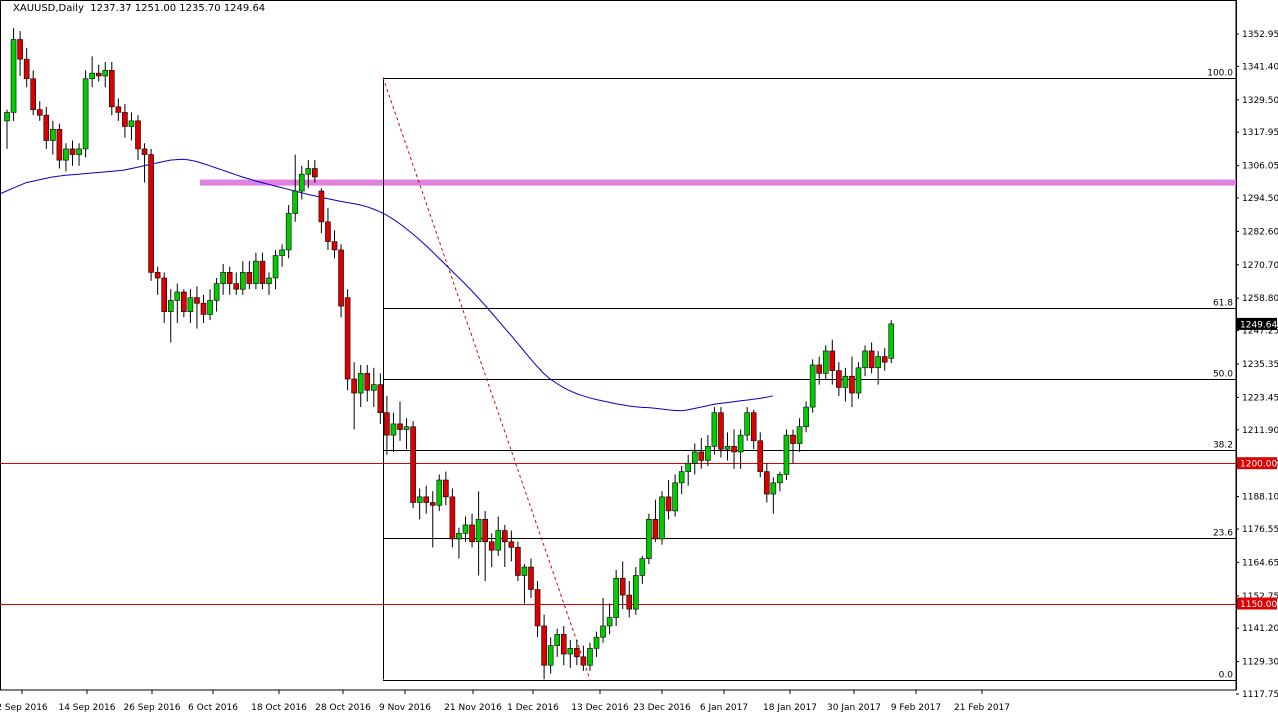 The height and width of the screenshot is (721, 1278). Describe the element at coordinates (486, 378) in the screenshot. I see `fib-trendline` at that location.